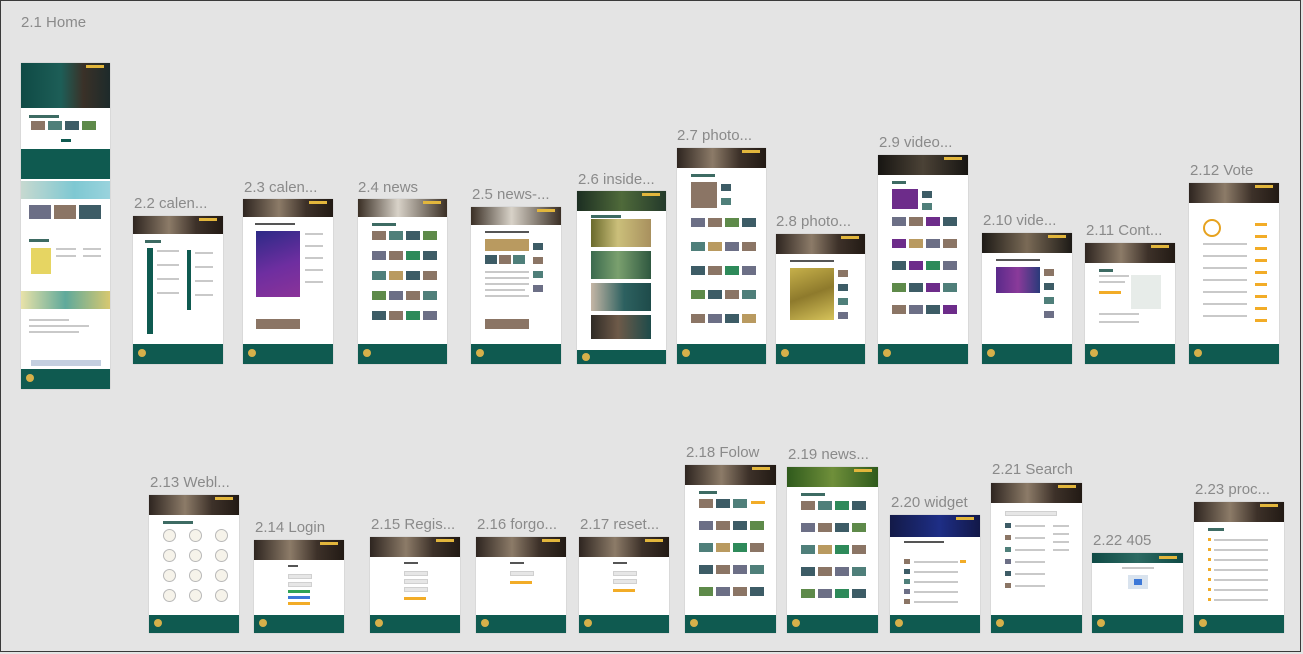 The image size is (1303, 654). I want to click on frame-news-detail, so click(516, 285).